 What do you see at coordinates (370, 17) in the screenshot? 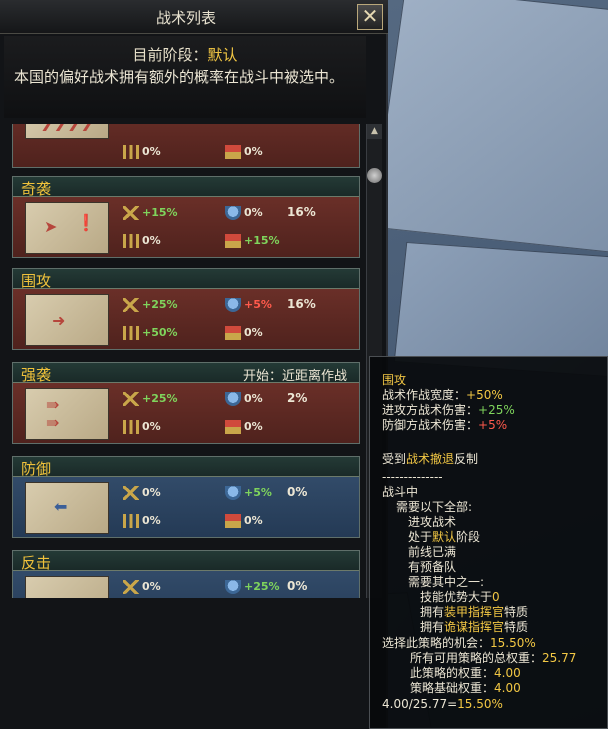
I see `close-button: ✕` at bounding box center [370, 17].